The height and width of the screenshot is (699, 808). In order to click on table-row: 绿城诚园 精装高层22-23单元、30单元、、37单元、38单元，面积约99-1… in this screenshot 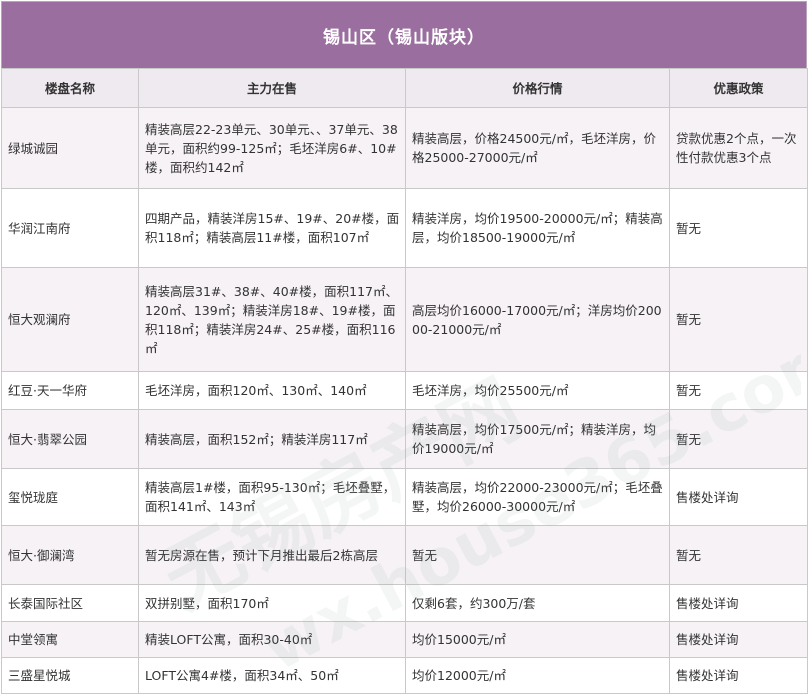, I will do `click(404, 148)`.